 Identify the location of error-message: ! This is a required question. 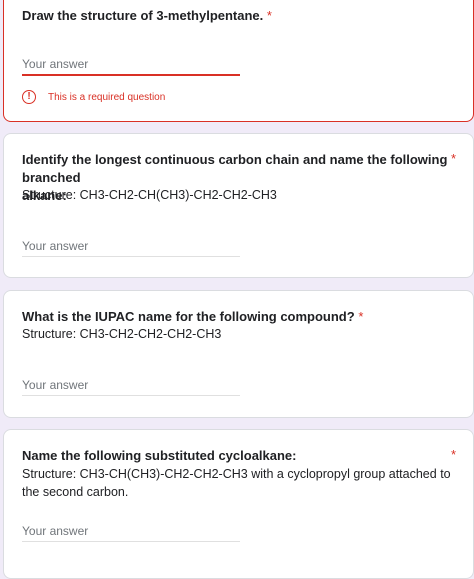
(93, 97).